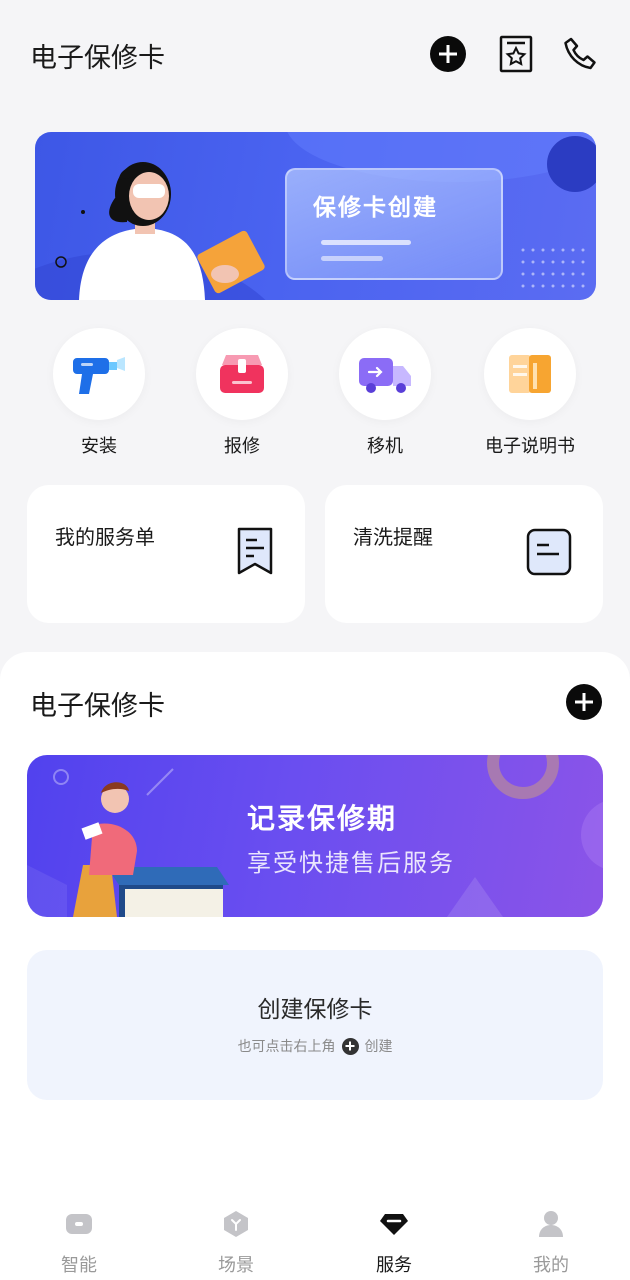  What do you see at coordinates (315, 836) in the screenshot?
I see `warranty-promo-banner: 记录保修期 享受快捷售后服务` at bounding box center [315, 836].